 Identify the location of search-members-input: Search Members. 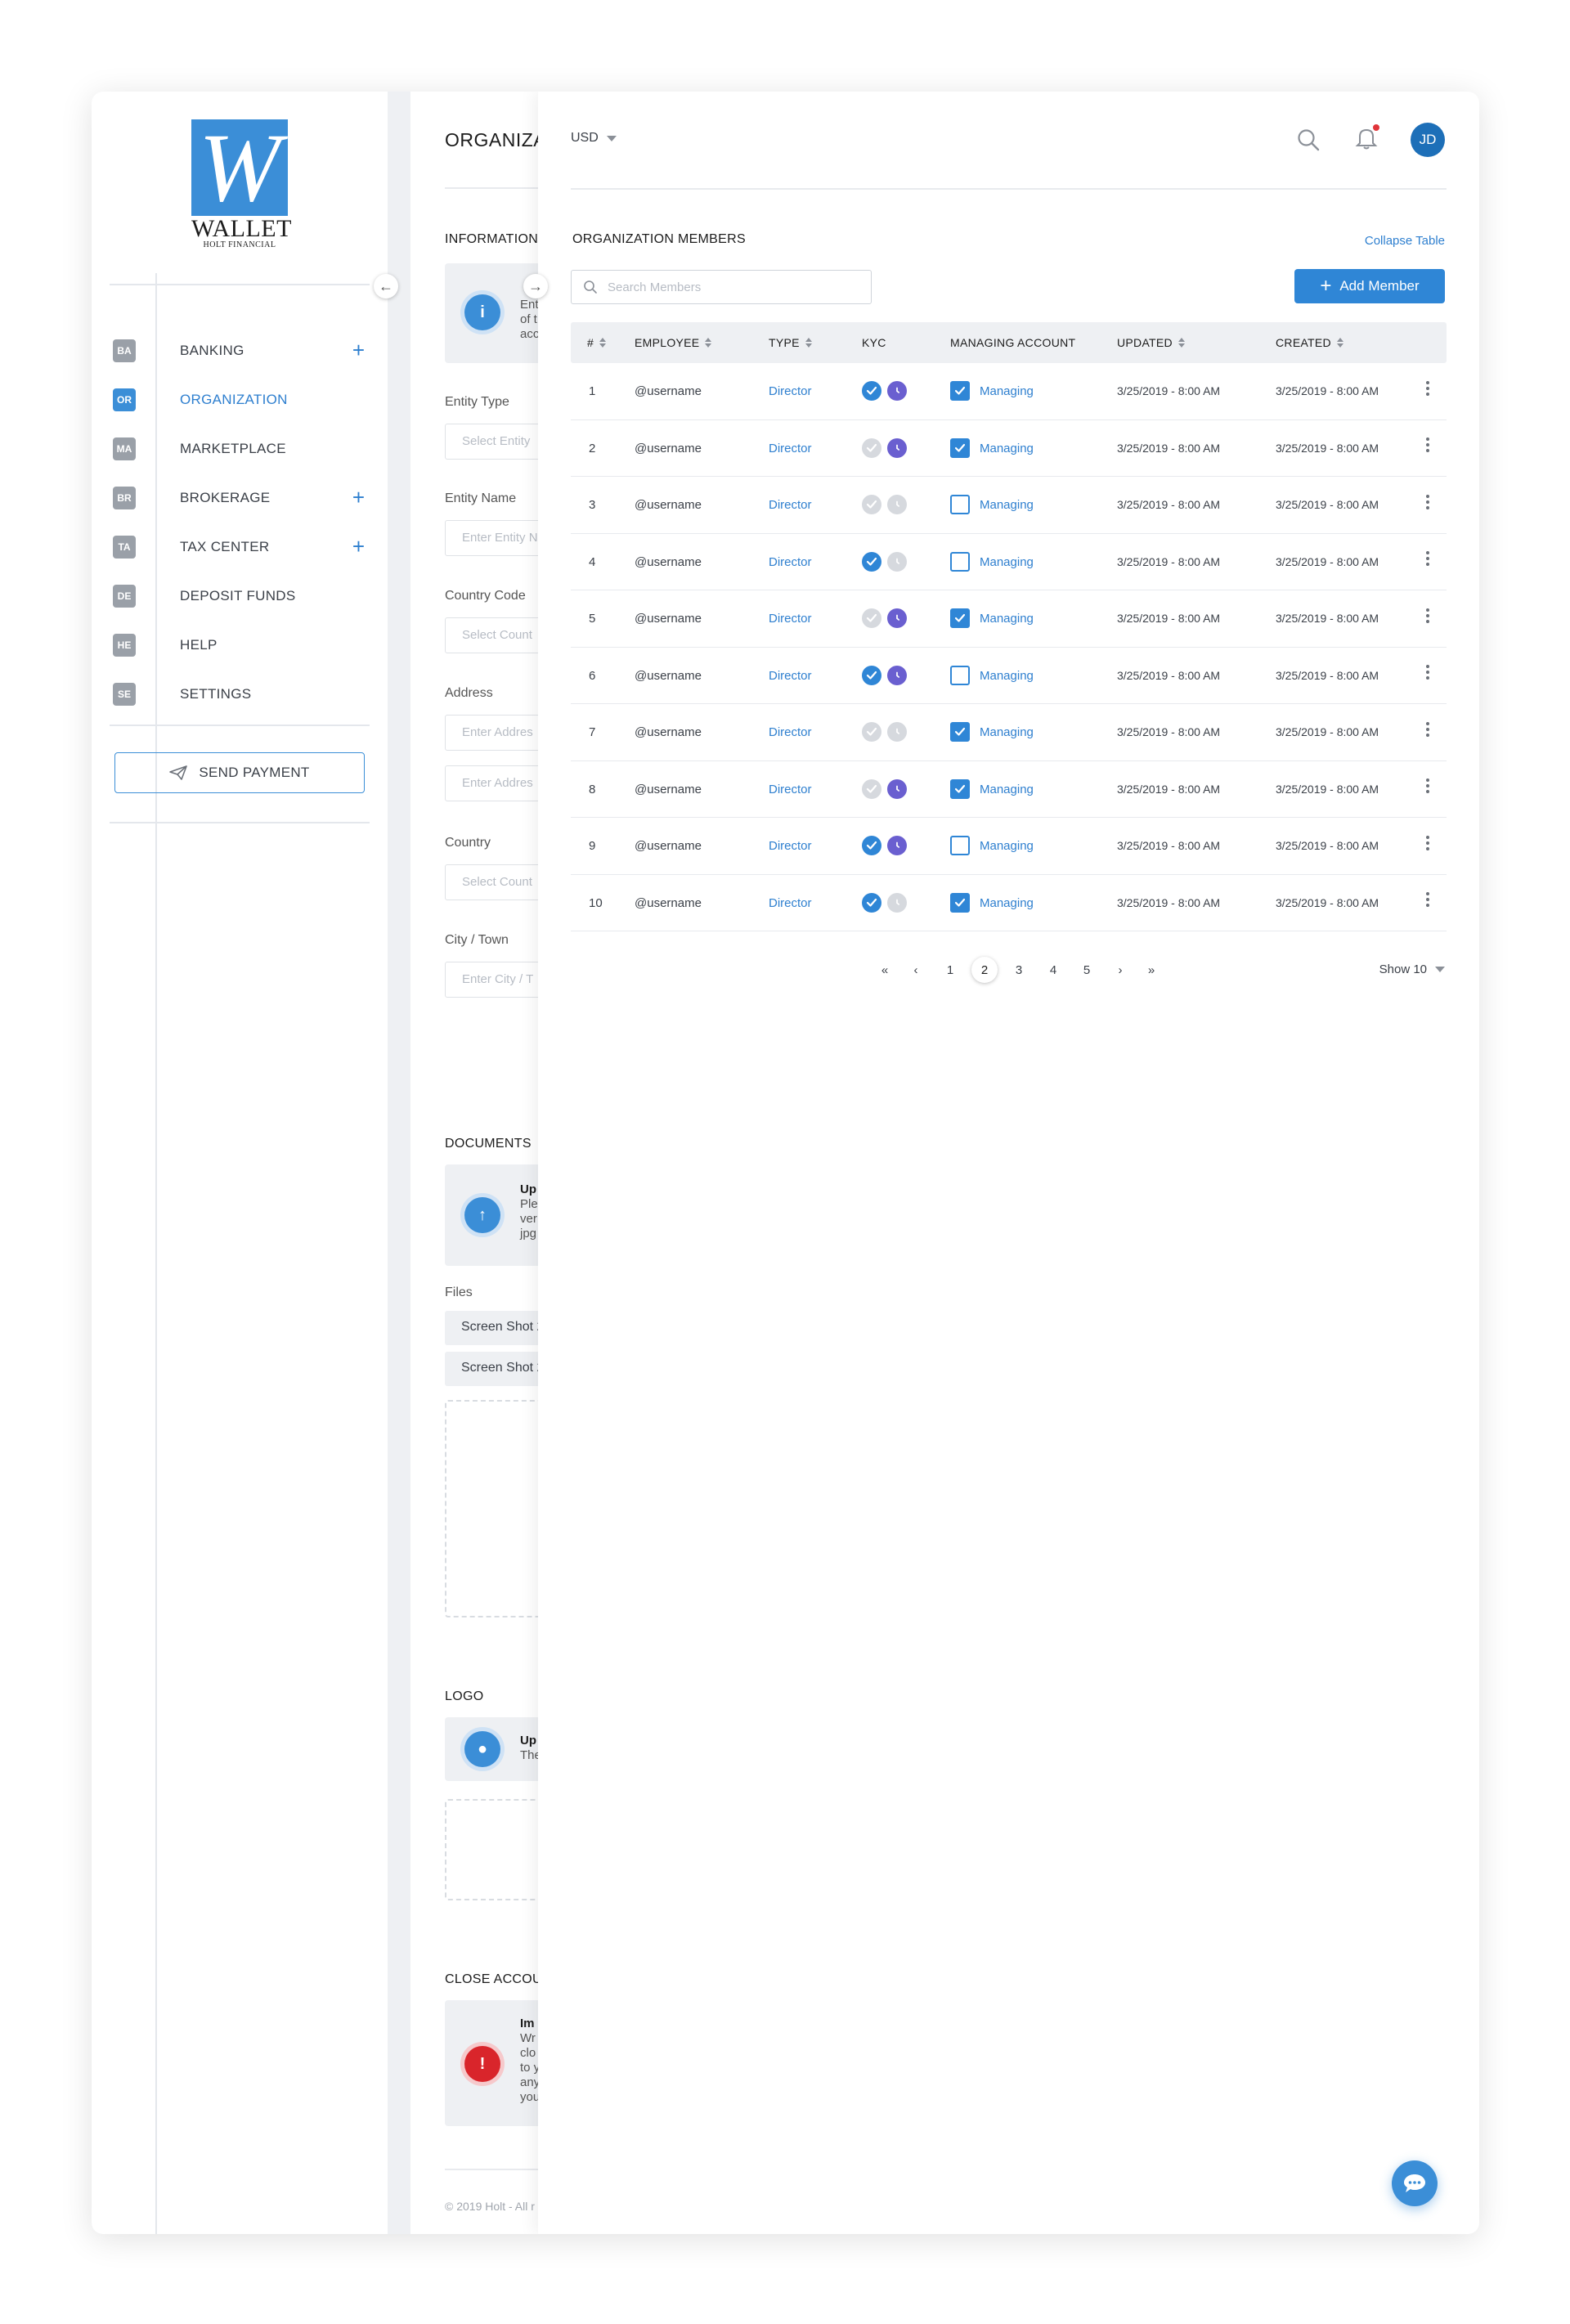
(721, 287).